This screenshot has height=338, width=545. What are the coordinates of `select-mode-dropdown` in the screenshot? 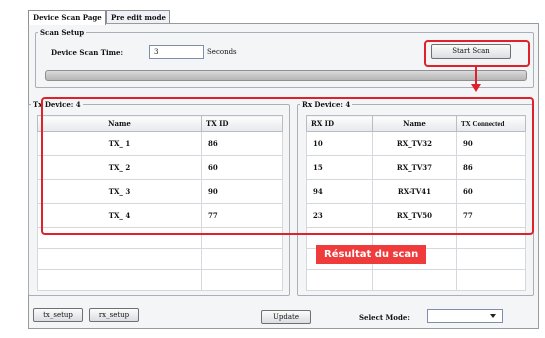 It's located at (465, 316).